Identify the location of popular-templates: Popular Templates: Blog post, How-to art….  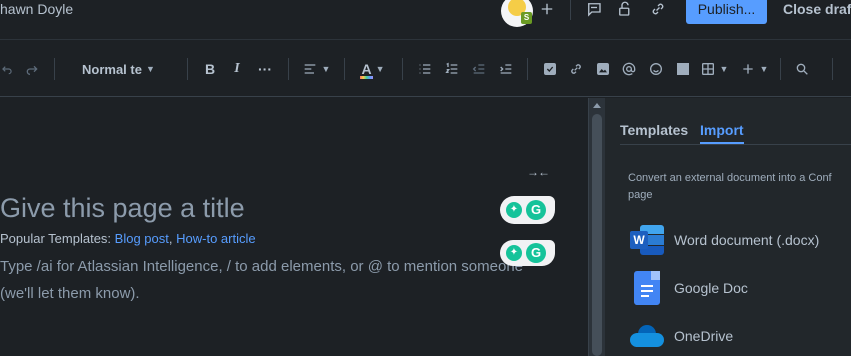
(128, 238).